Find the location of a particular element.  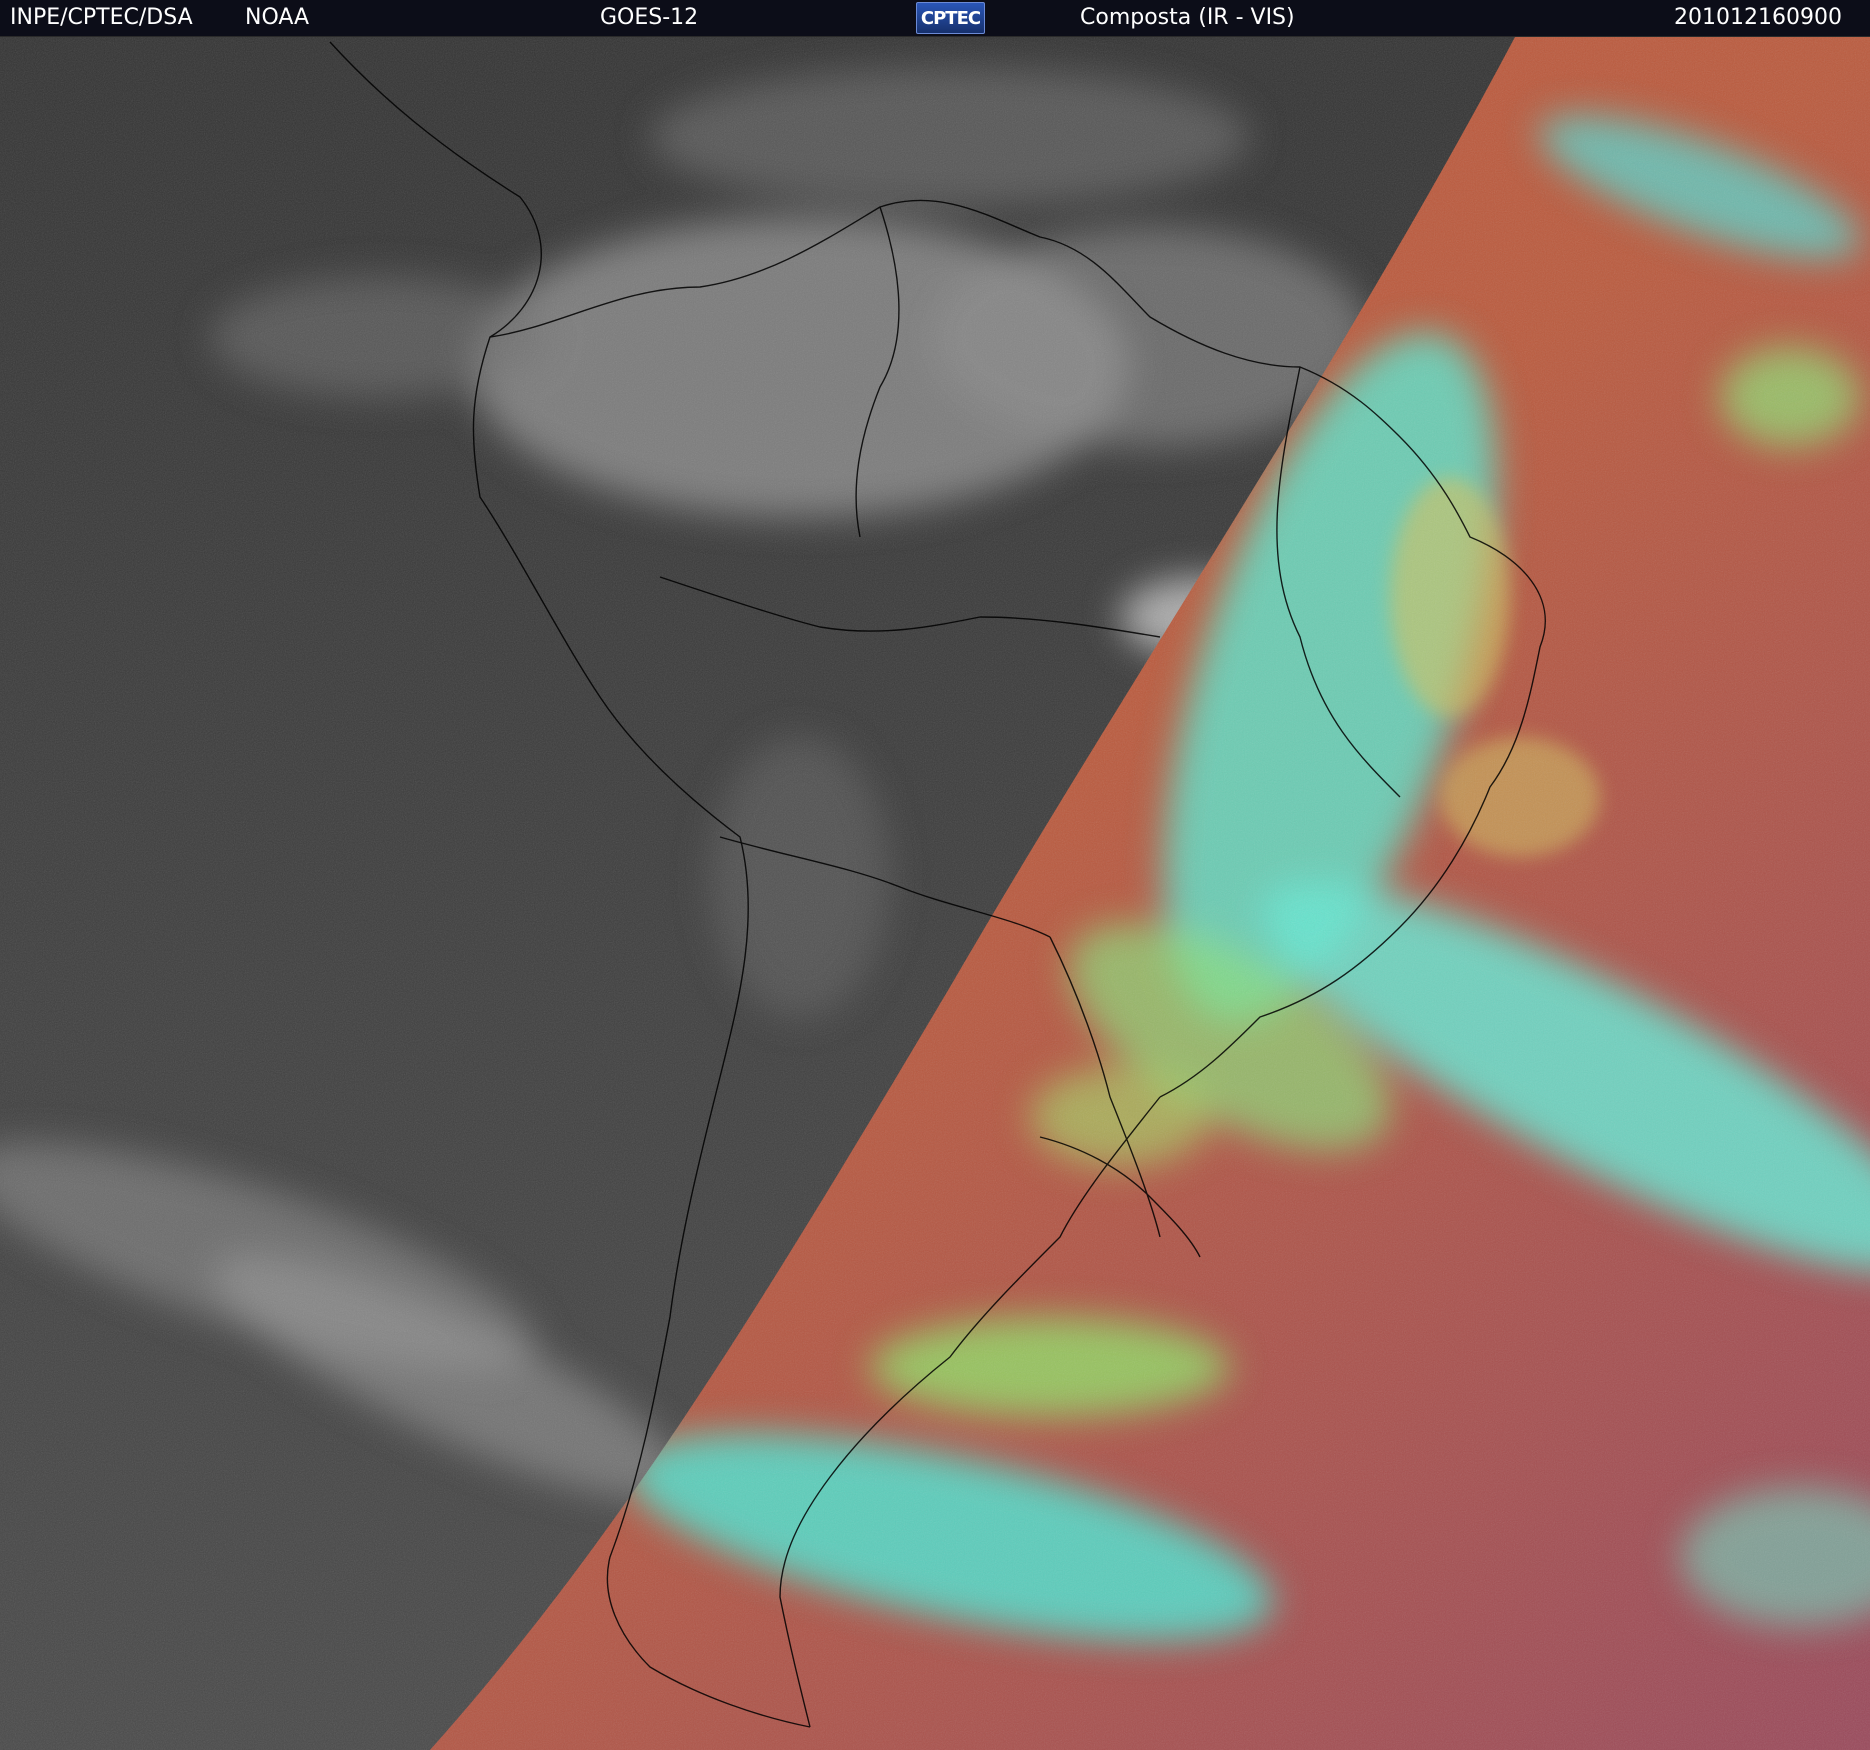

timestamp-label: 201012160900 is located at coordinates (1758, 17).